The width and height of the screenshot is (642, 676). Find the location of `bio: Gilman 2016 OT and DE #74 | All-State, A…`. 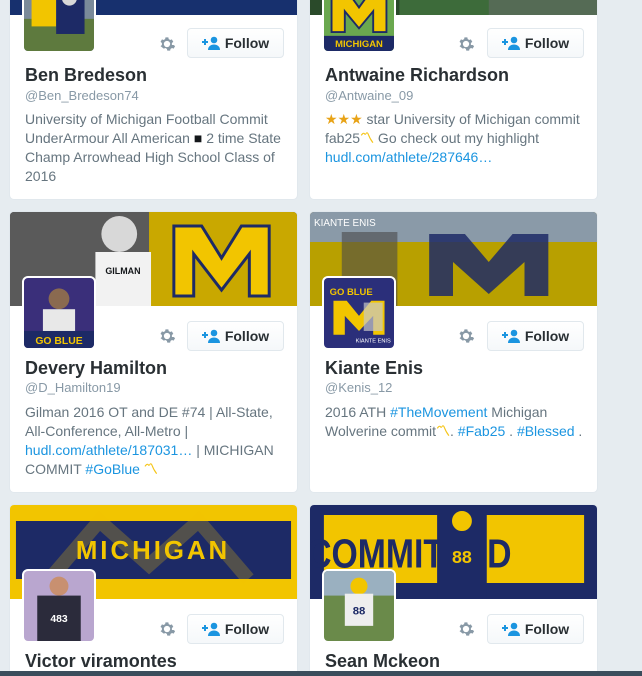

bio: Gilman 2016 OT and DE #74 | All-State, A… is located at coordinates (149, 440).